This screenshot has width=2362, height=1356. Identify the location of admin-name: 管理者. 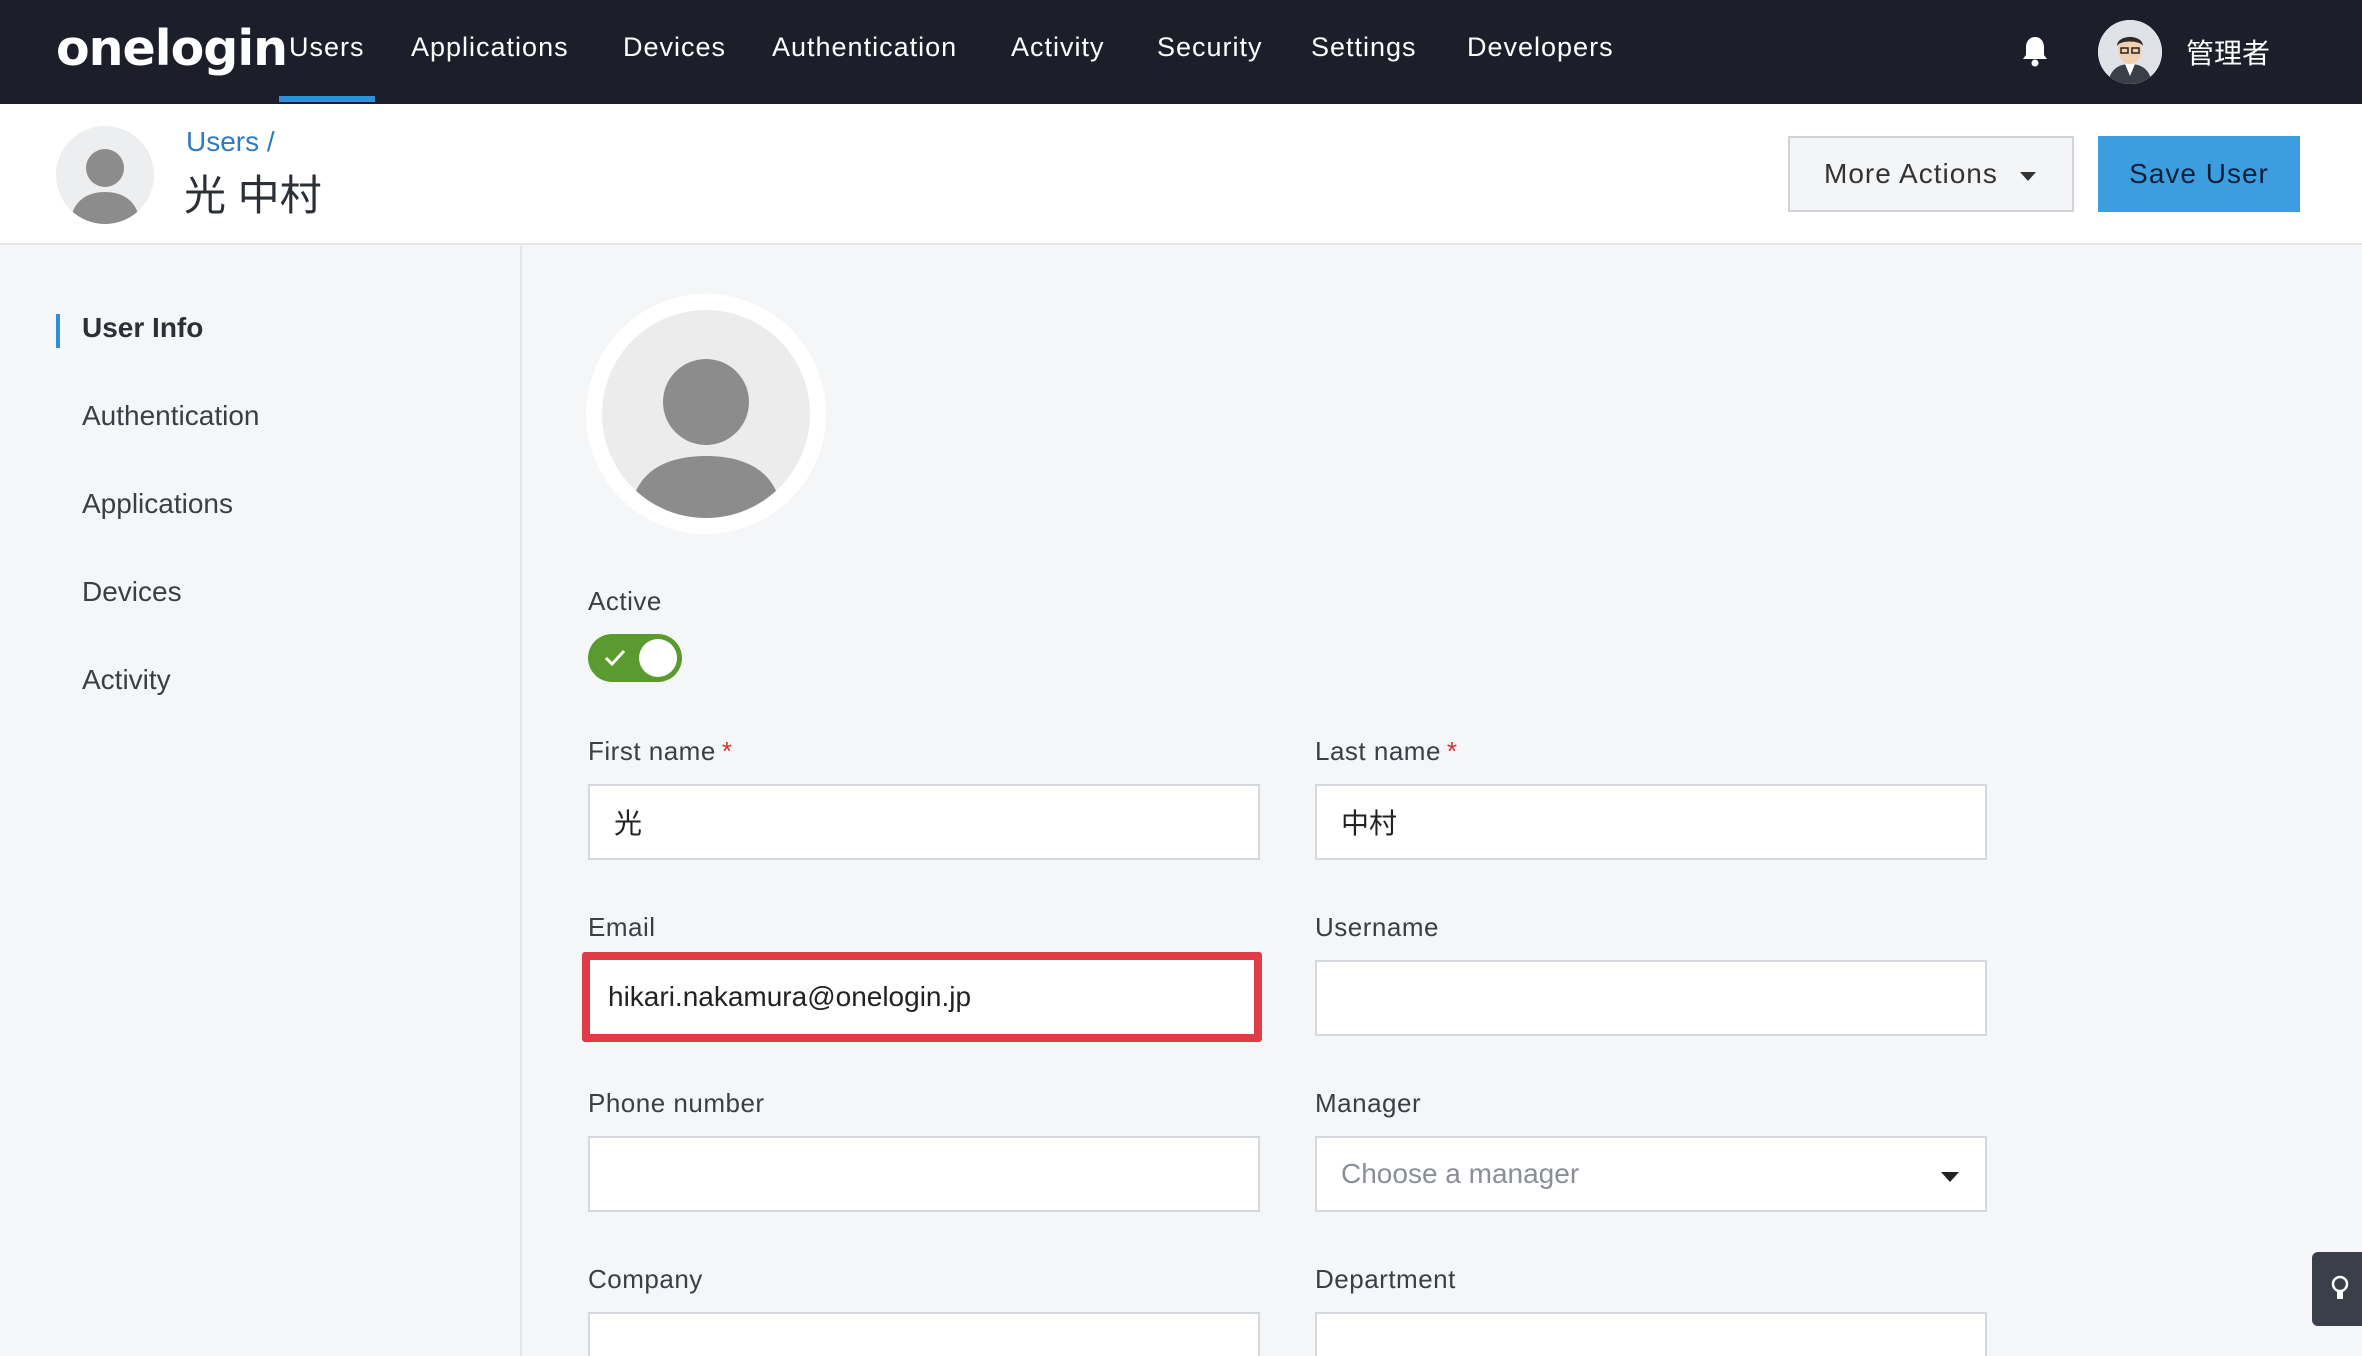
(2228, 52).